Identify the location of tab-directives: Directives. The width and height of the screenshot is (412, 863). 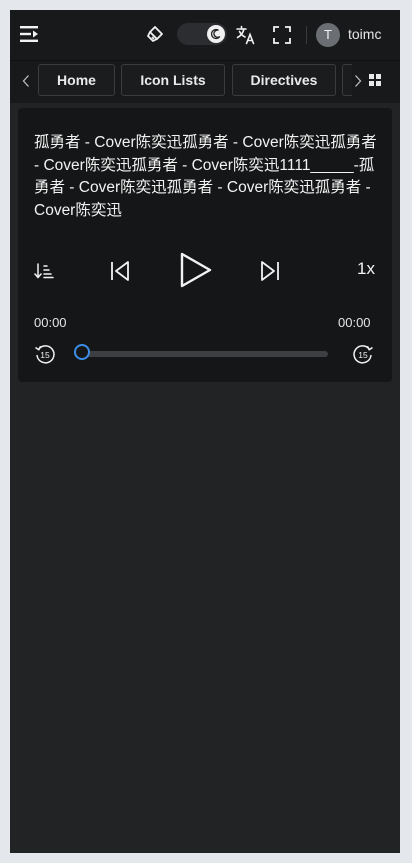
(284, 80).